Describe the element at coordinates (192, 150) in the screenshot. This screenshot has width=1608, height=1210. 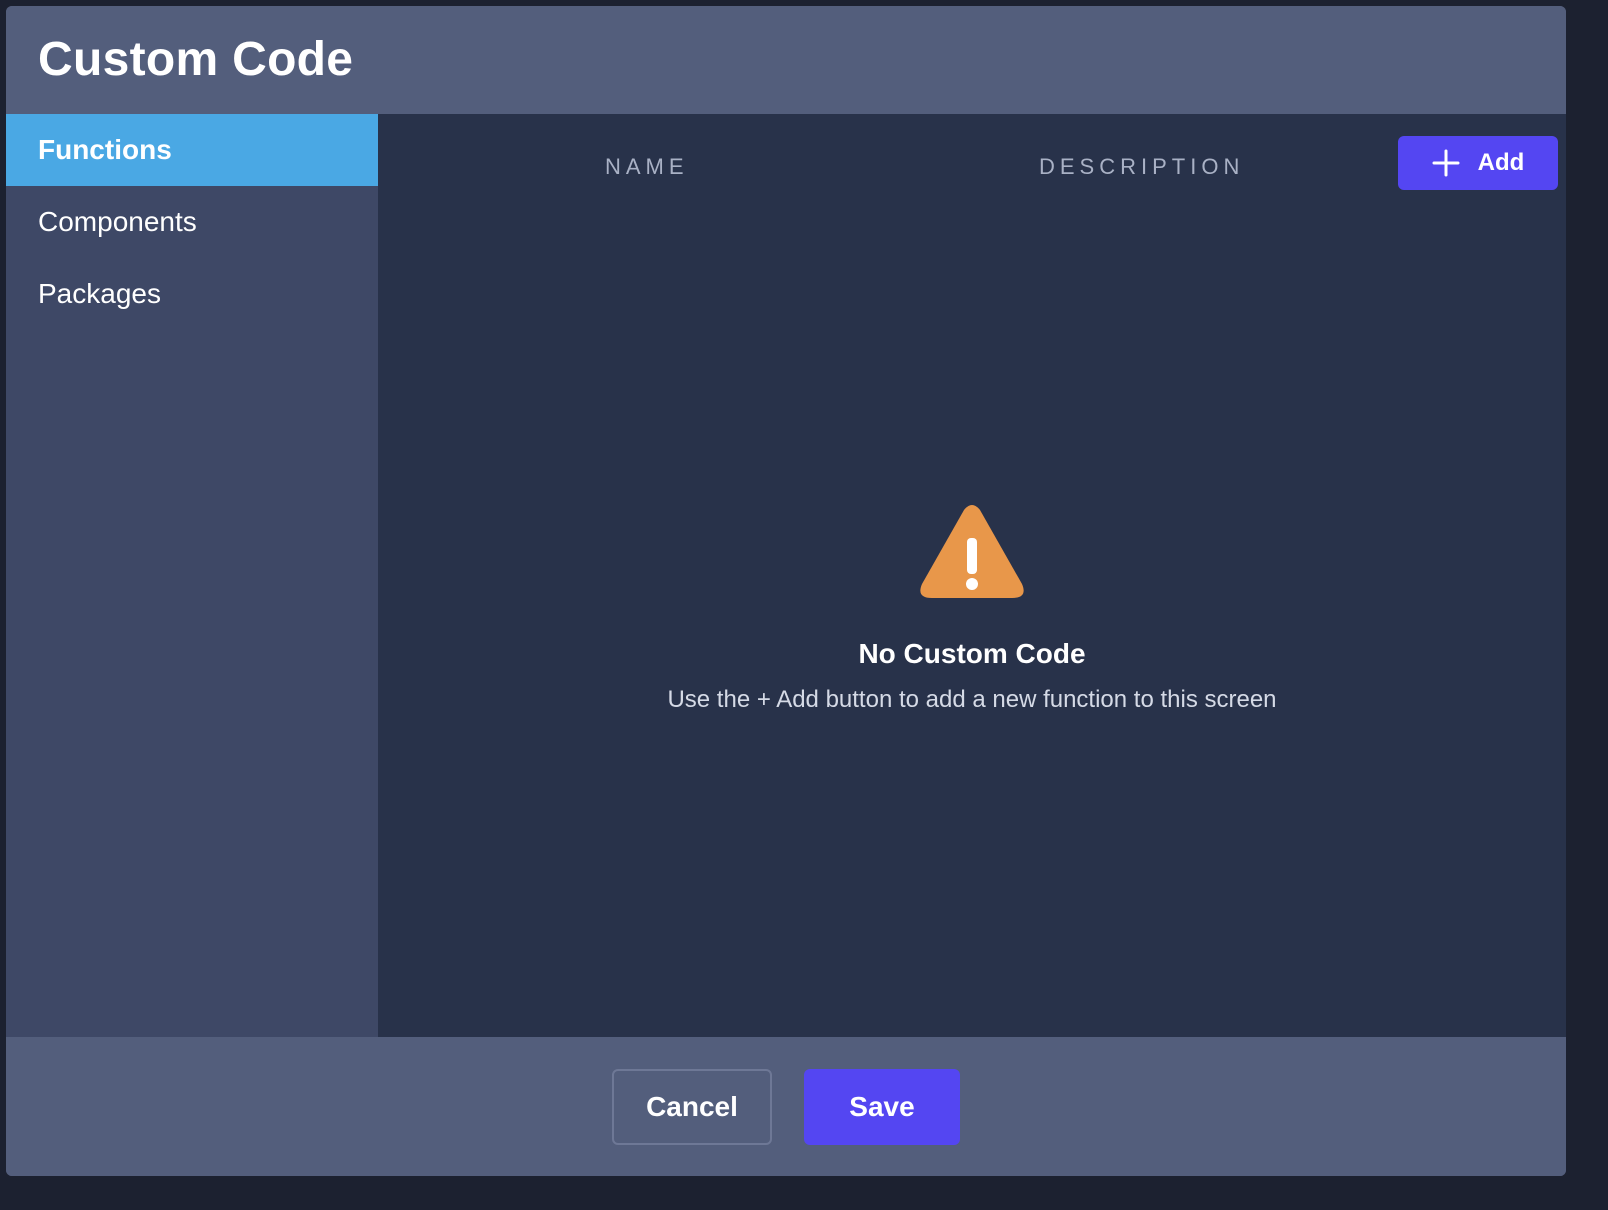
I see `sidebar-item-functions: Functions` at that location.